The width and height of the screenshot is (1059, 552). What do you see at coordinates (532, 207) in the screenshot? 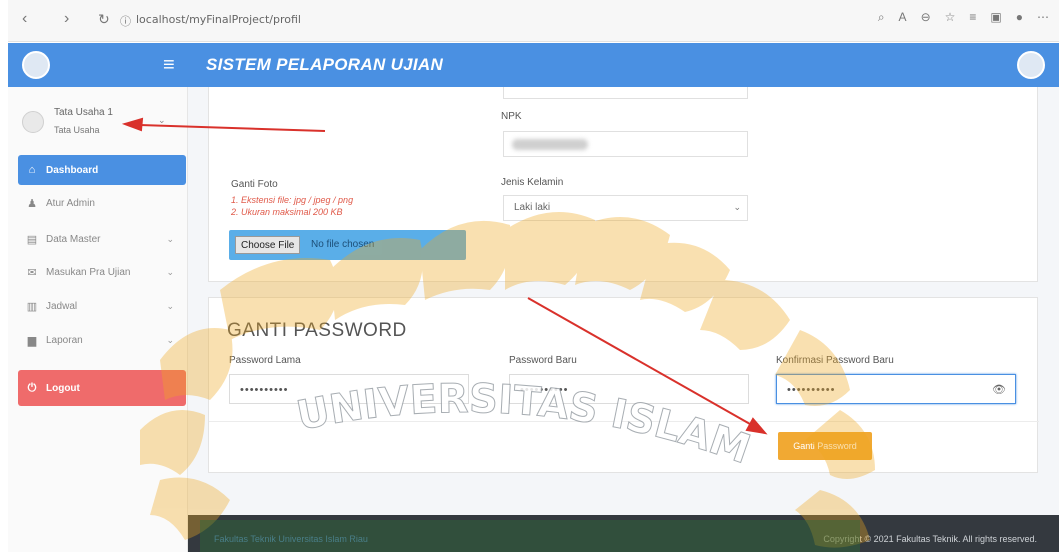
I see `jenis-kelamin-value: Laki laki` at bounding box center [532, 207].